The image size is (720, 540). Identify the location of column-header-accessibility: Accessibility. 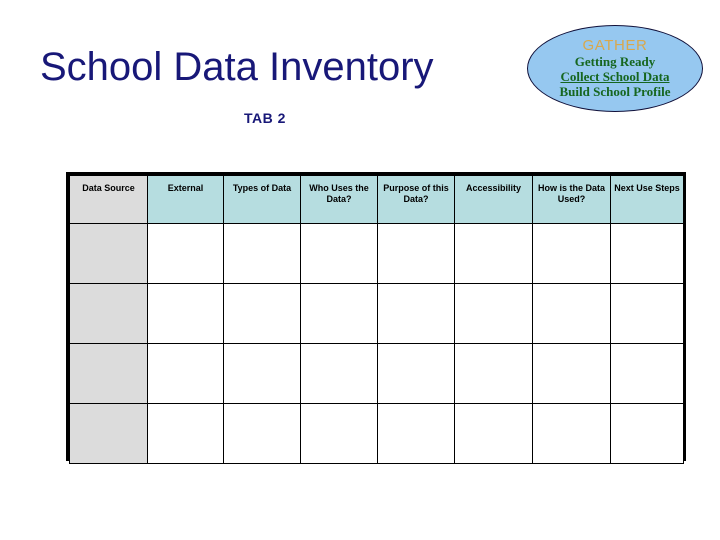
(493, 199).